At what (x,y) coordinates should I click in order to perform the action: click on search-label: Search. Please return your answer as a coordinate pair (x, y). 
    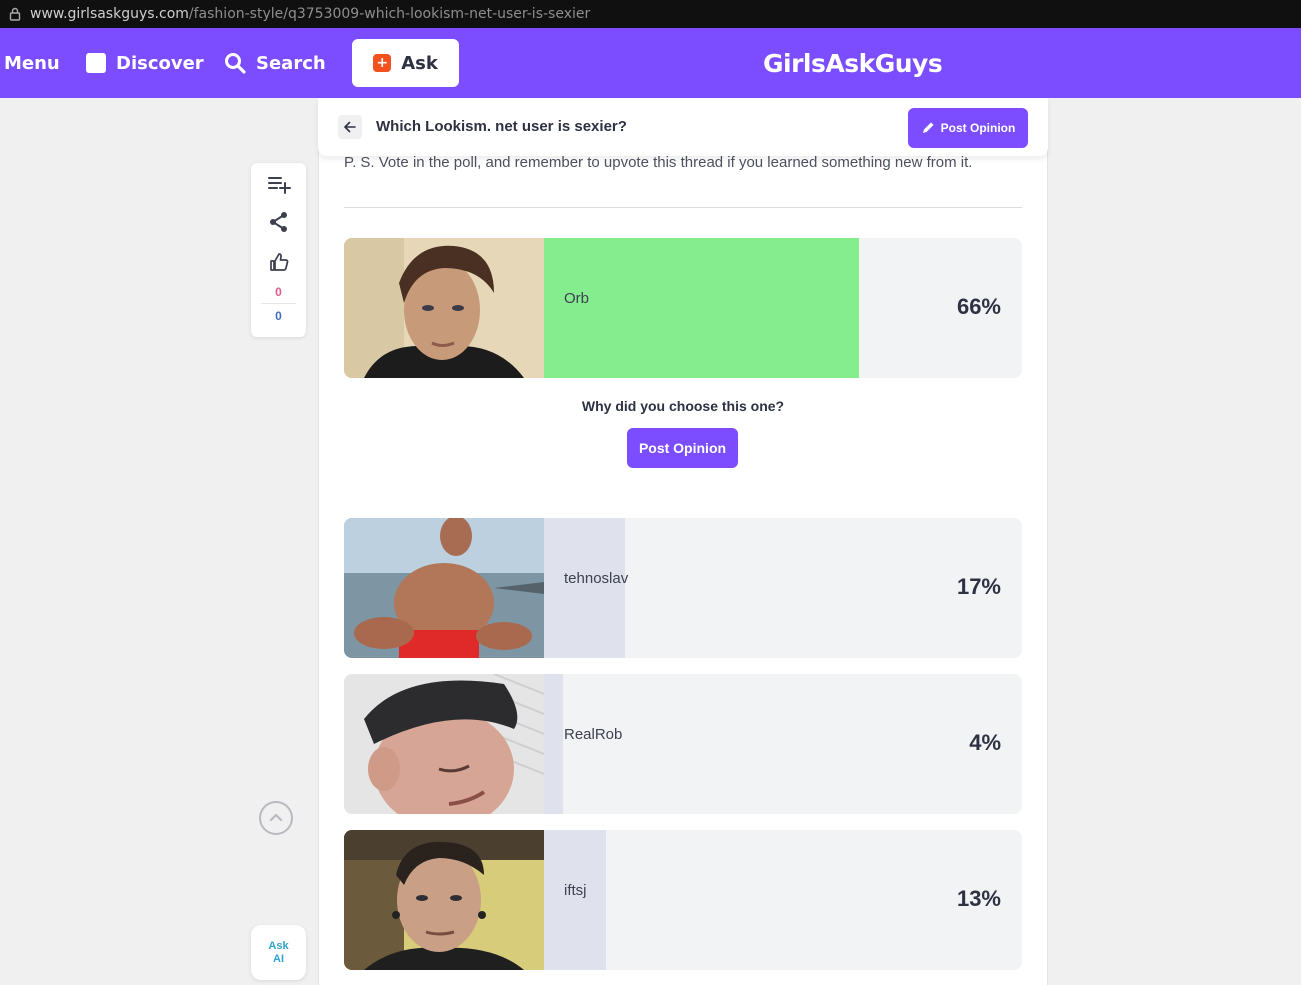
    Looking at the image, I should click on (291, 63).